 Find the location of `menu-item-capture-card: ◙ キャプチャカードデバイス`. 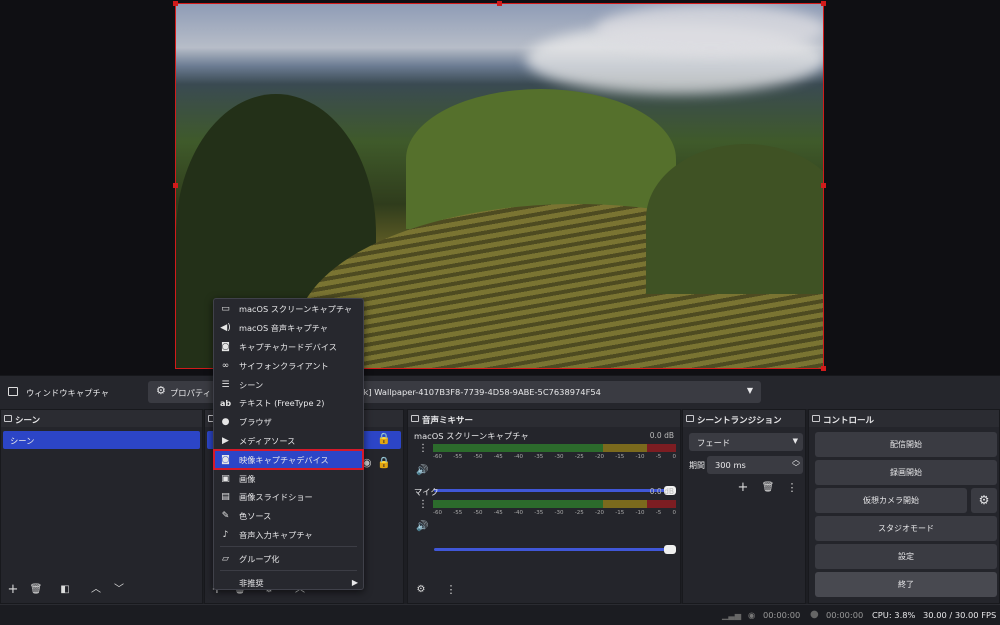

menu-item-capture-card: ◙ キャプチャカードデバイス is located at coordinates (288, 347).